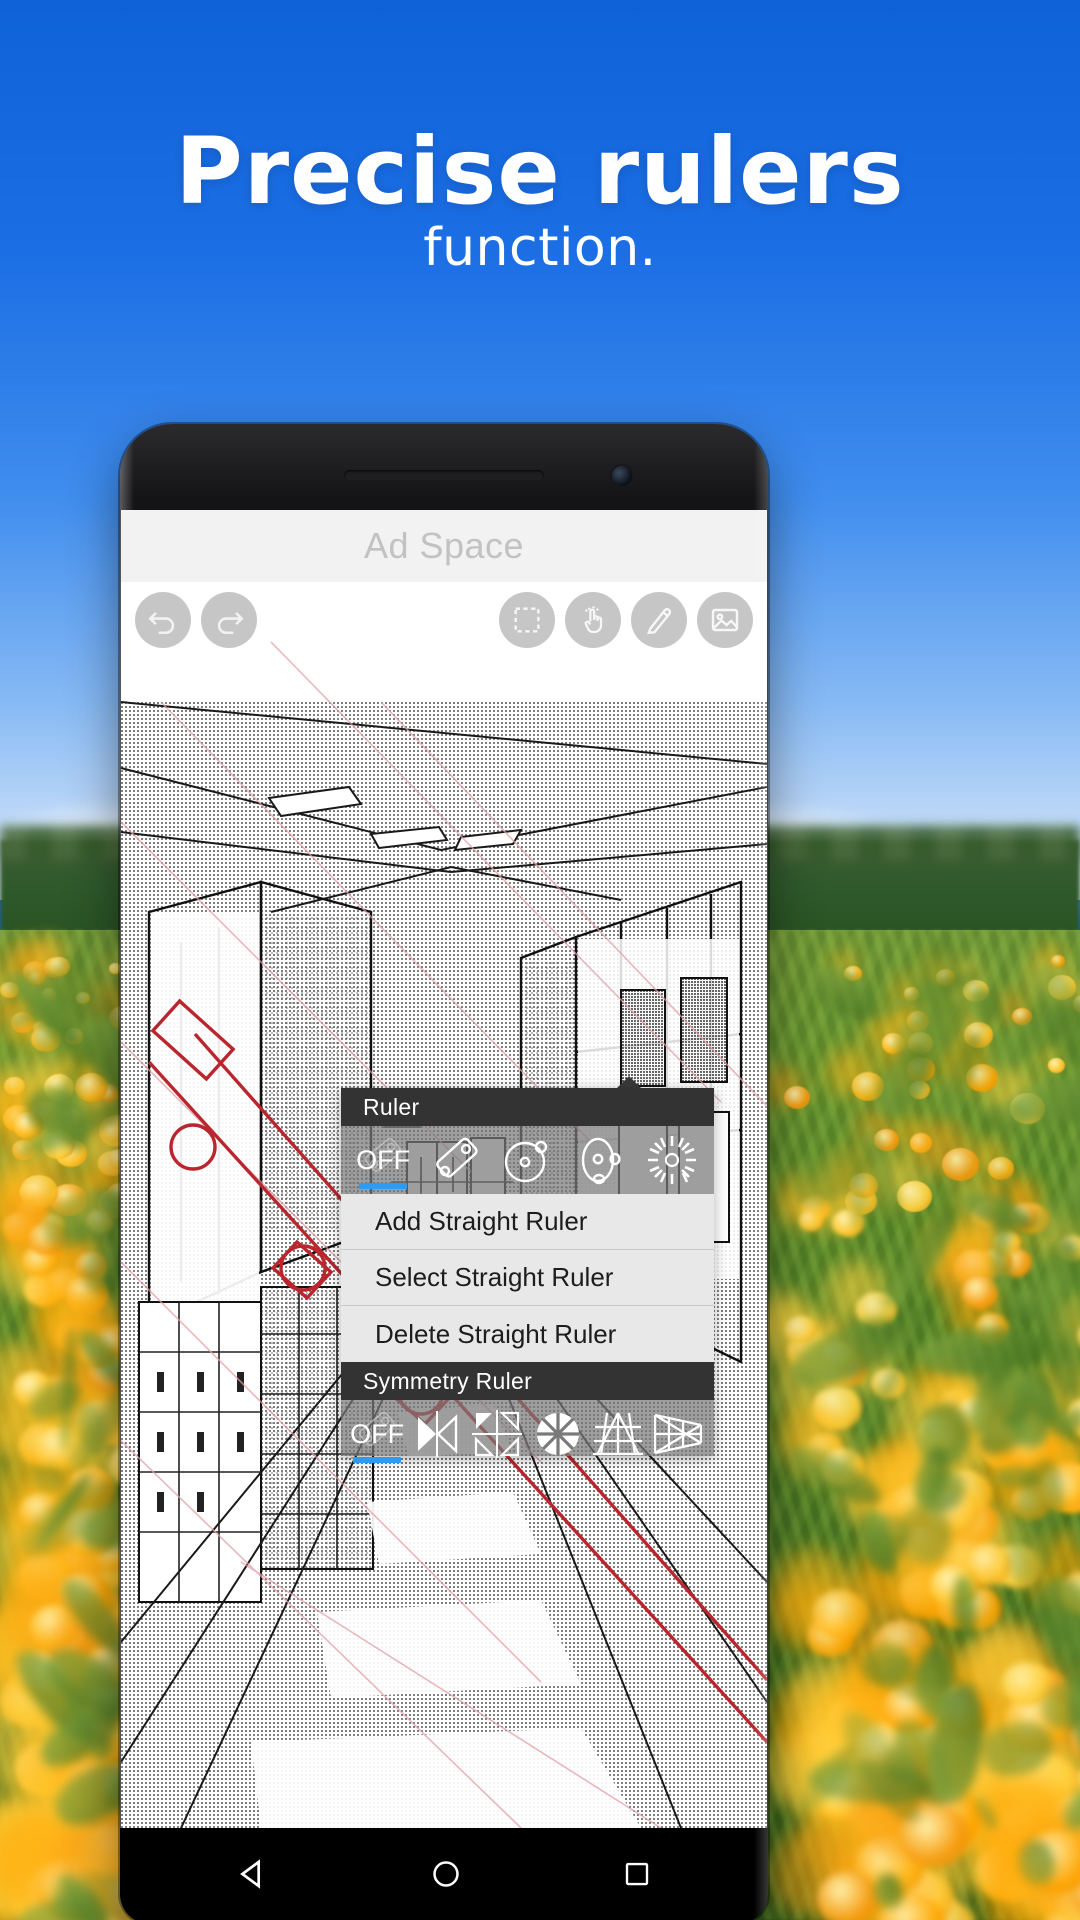 Image resolution: width=1080 pixels, height=1920 pixels. Describe the element at coordinates (161, 623) in the screenshot. I see `undo-icon` at that location.